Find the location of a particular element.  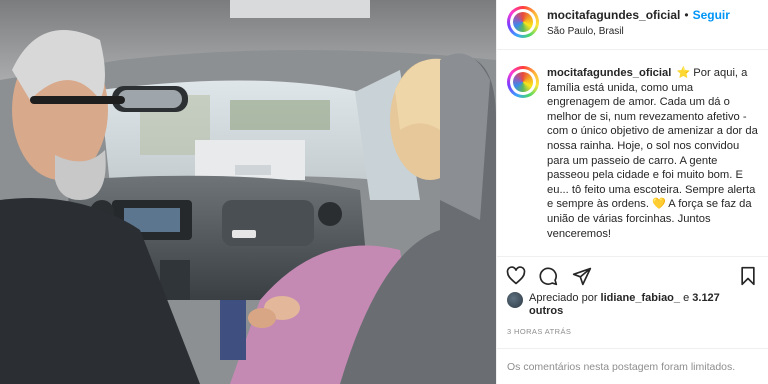

caption-avatar is located at coordinates (523, 82).